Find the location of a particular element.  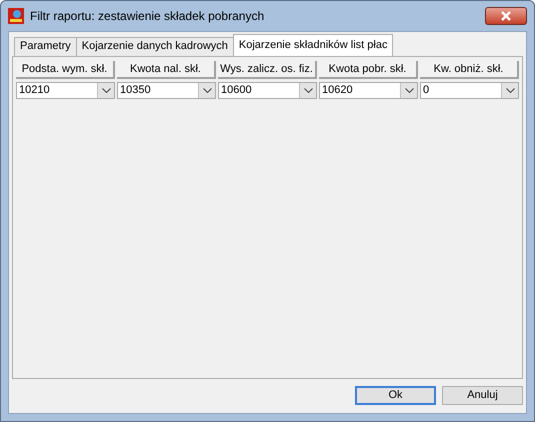

close-button is located at coordinates (506, 16).